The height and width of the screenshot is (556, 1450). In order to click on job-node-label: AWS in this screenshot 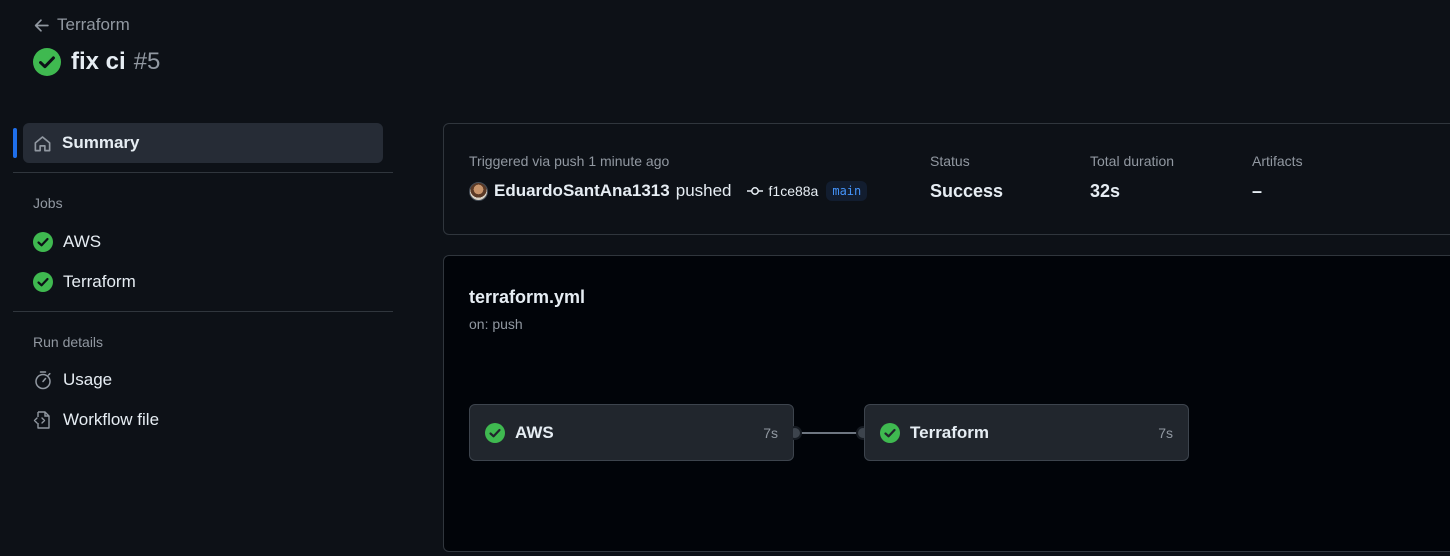, I will do `click(534, 432)`.